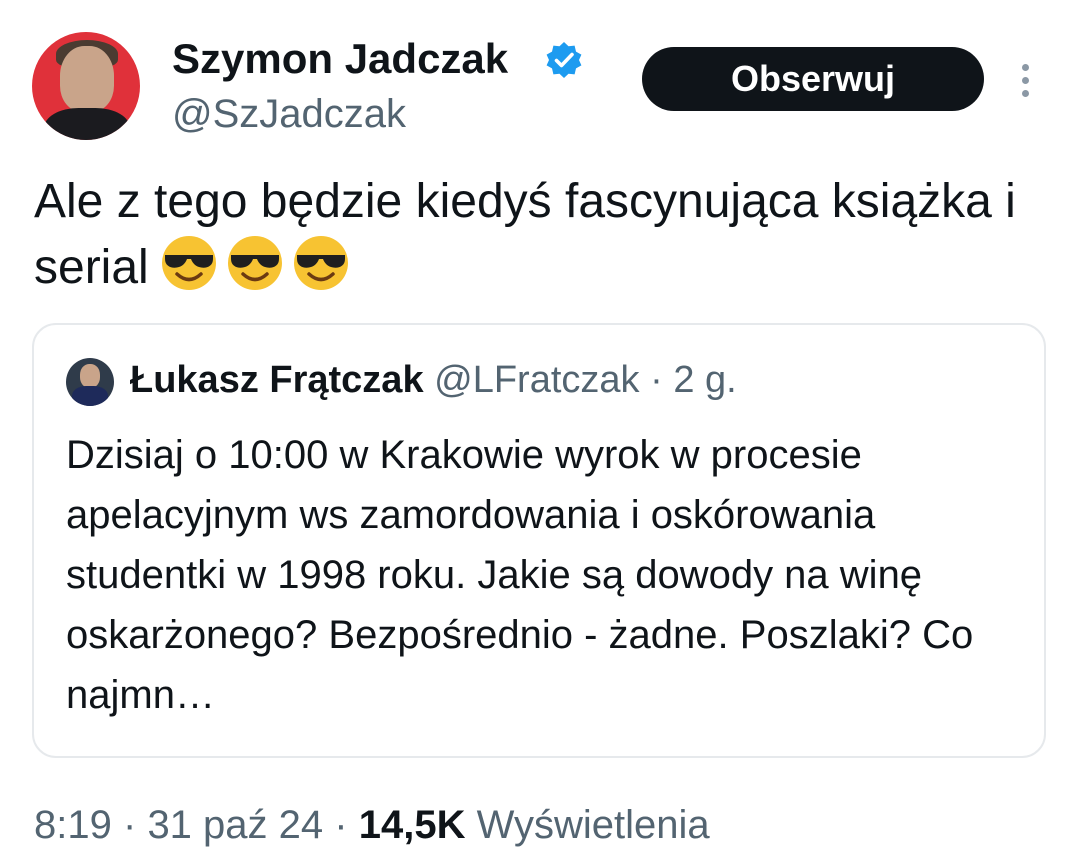 Image resolution: width=1080 pixels, height=868 pixels. Describe the element at coordinates (73, 825) in the screenshot. I see `tweet-time: 8:19` at that location.